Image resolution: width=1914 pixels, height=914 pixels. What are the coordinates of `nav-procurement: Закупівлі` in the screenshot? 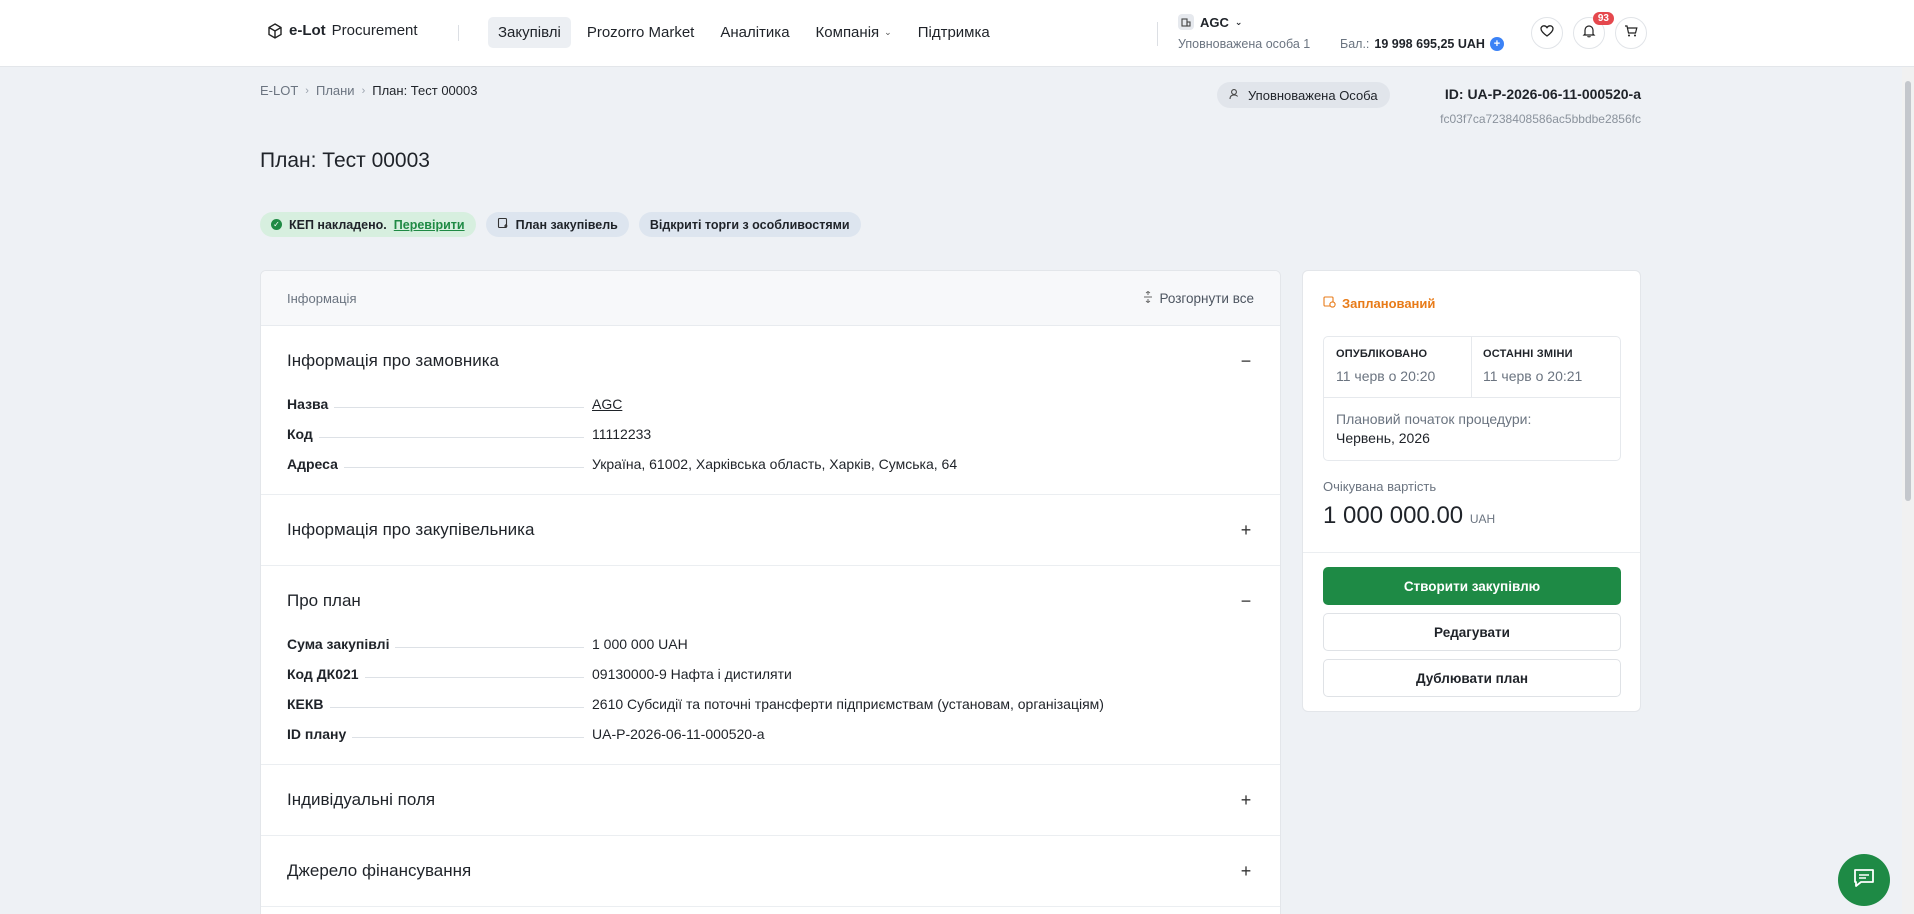 It's located at (529, 32).